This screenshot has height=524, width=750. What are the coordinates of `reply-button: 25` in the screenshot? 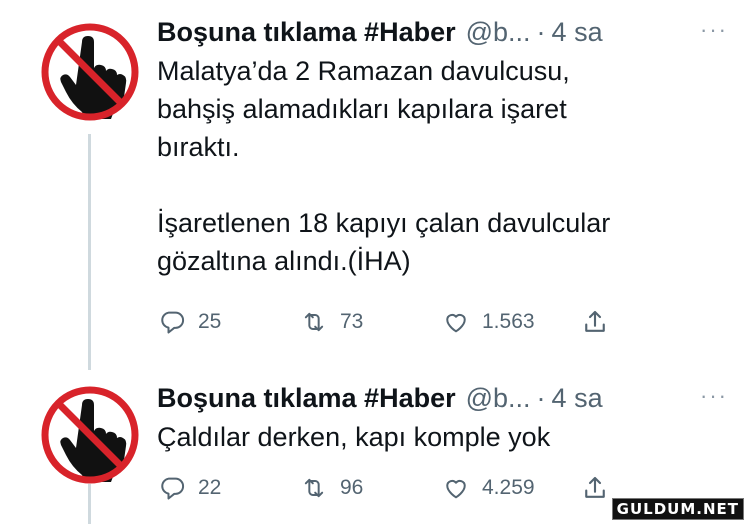 It's located at (189, 322).